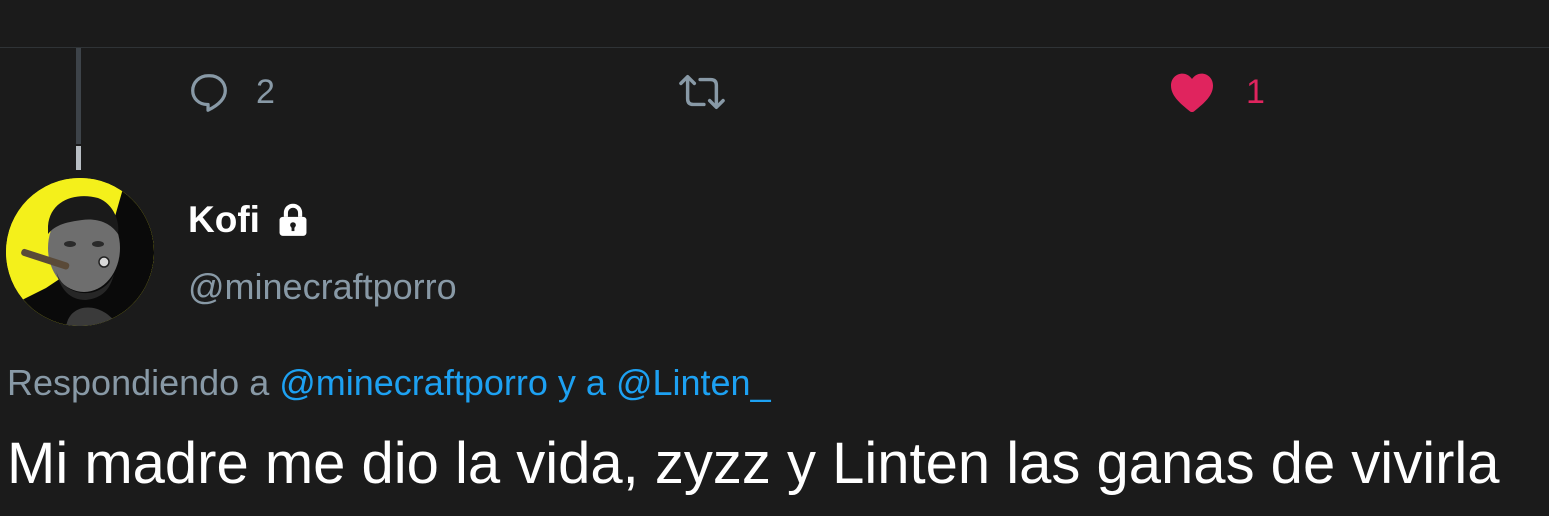  What do you see at coordinates (224, 220) in the screenshot?
I see `author-display-name: Kofi` at bounding box center [224, 220].